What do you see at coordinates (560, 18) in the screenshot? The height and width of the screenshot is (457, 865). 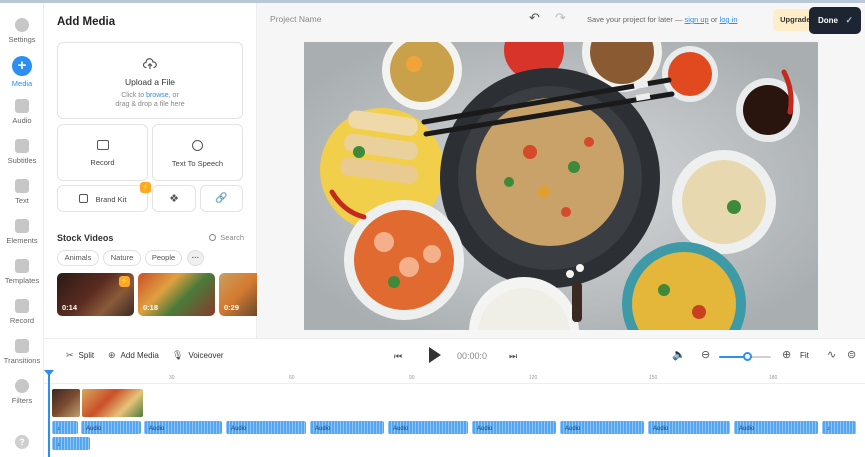 I see `redo-icon: ↷` at bounding box center [560, 18].